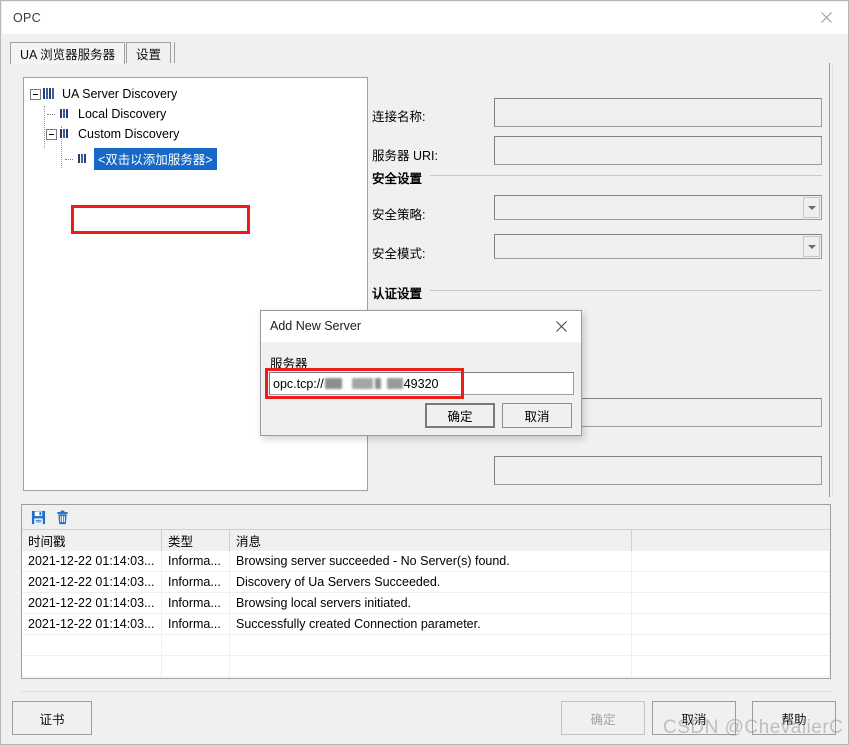 The width and height of the screenshot is (849, 745). What do you see at coordinates (399, 117) in the screenshot?
I see `connection-name-label: 连接名称:` at bounding box center [399, 117].